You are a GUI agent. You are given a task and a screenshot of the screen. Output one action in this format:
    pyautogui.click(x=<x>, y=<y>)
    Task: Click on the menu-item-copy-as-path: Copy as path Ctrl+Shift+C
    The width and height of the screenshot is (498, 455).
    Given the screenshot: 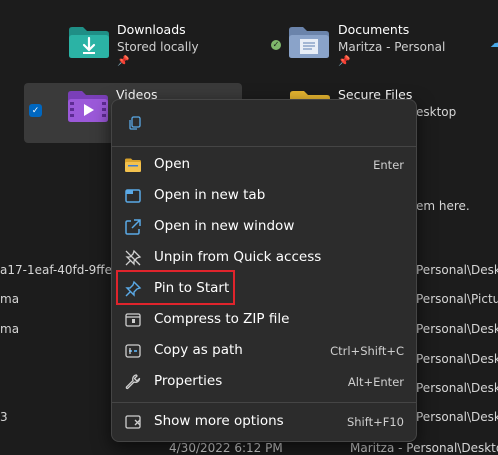 What is the action you would take?
    pyautogui.click(x=264, y=350)
    